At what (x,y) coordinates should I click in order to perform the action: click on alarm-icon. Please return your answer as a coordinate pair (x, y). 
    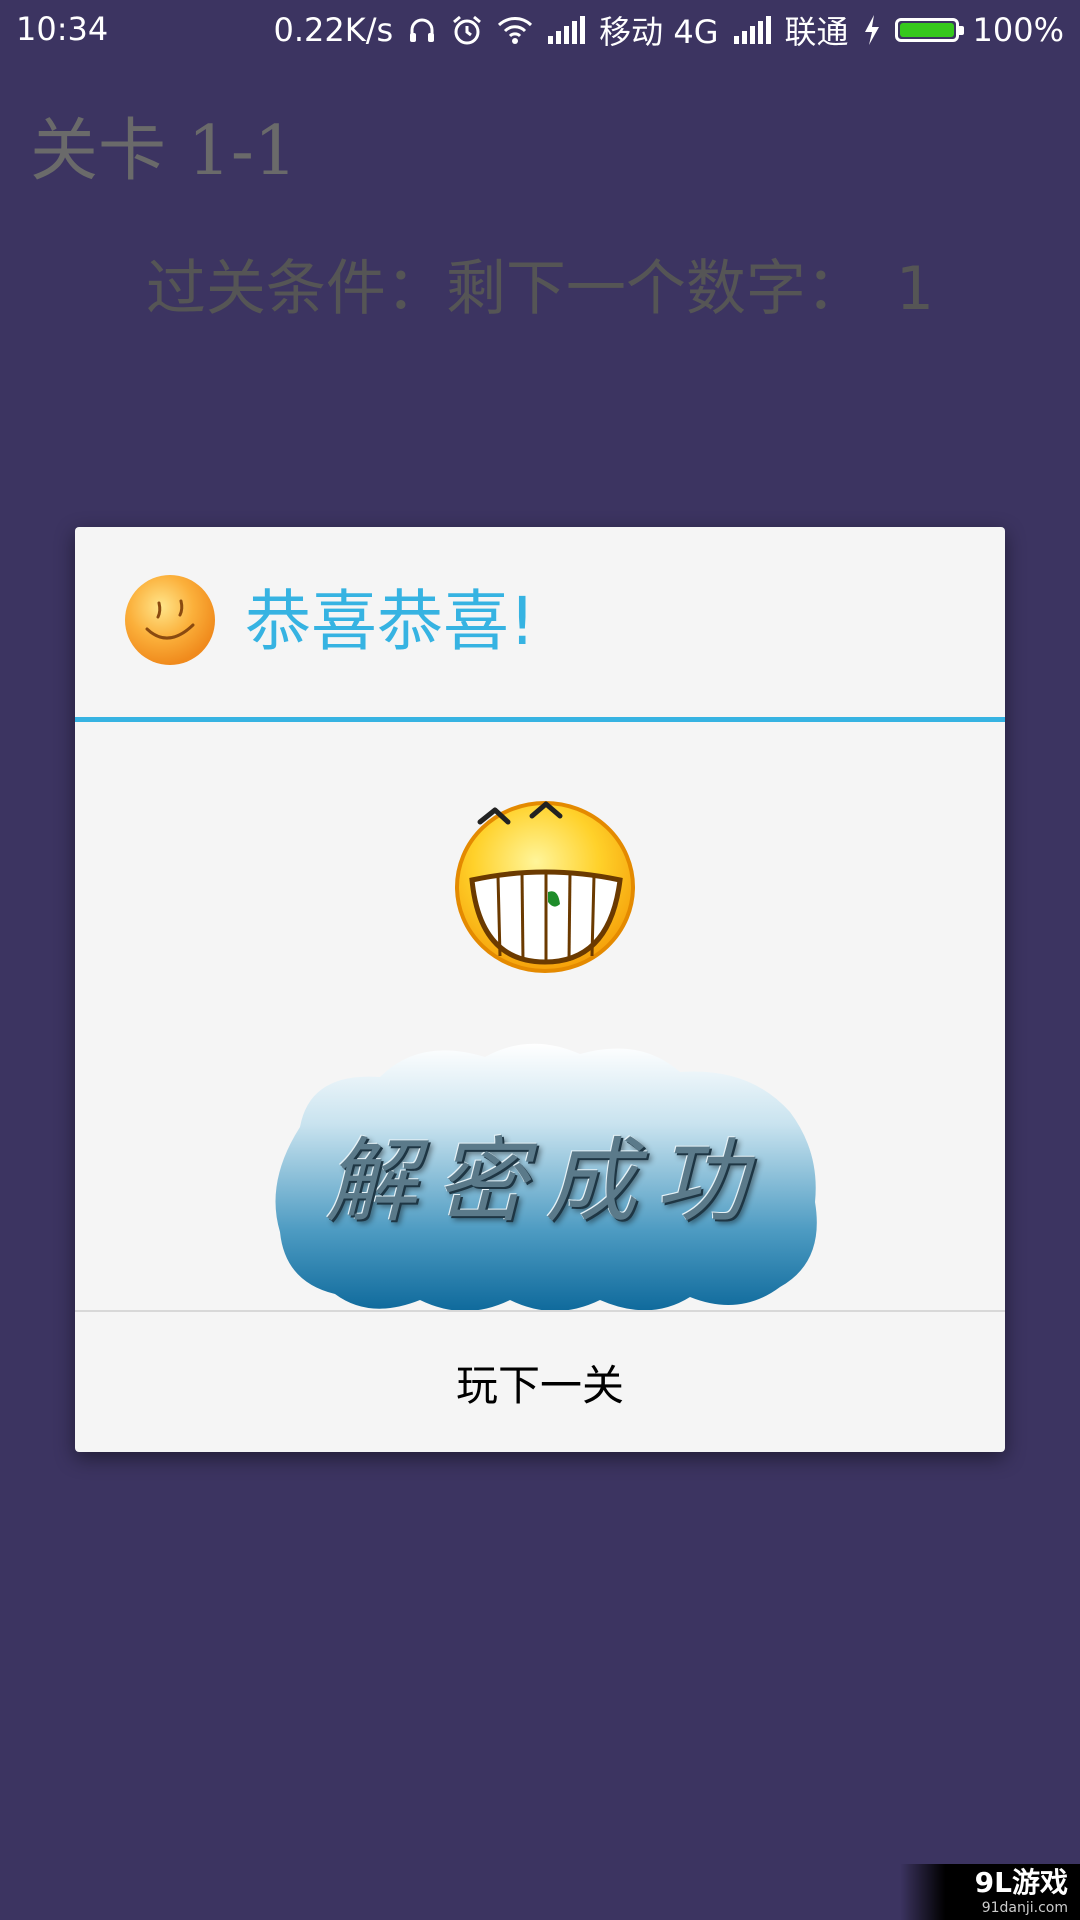
    Looking at the image, I should click on (467, 30).